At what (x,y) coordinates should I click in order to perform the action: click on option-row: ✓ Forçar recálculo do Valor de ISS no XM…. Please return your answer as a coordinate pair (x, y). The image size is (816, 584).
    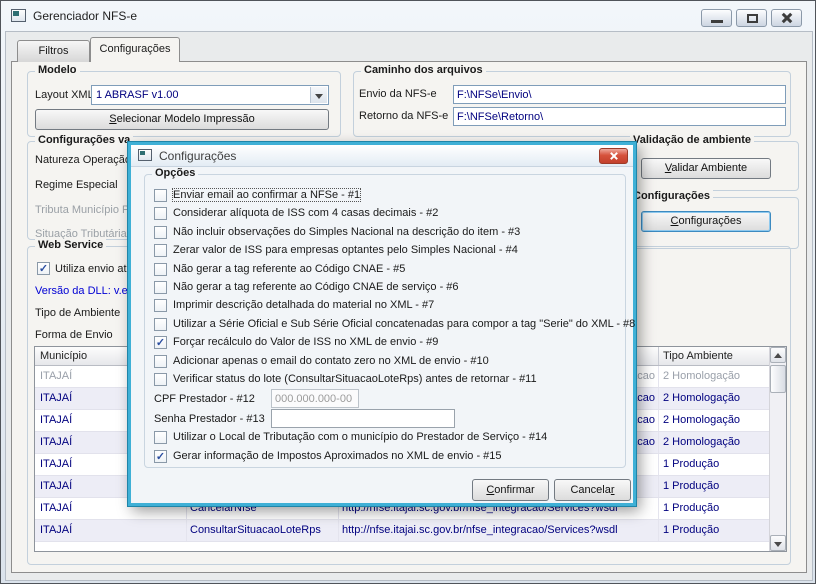
    Looking at the image, I should click on (385, 343).